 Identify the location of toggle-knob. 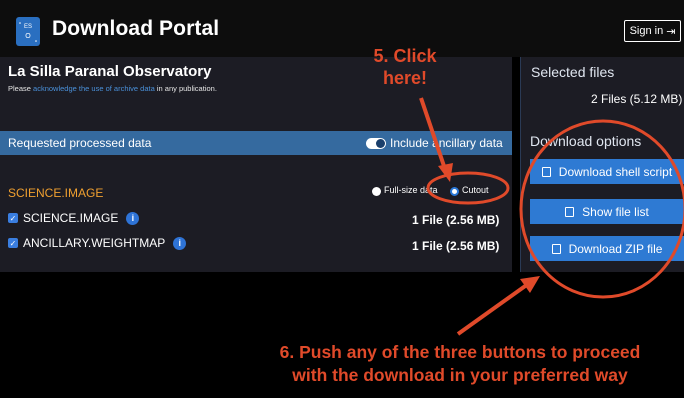
(380, 143).